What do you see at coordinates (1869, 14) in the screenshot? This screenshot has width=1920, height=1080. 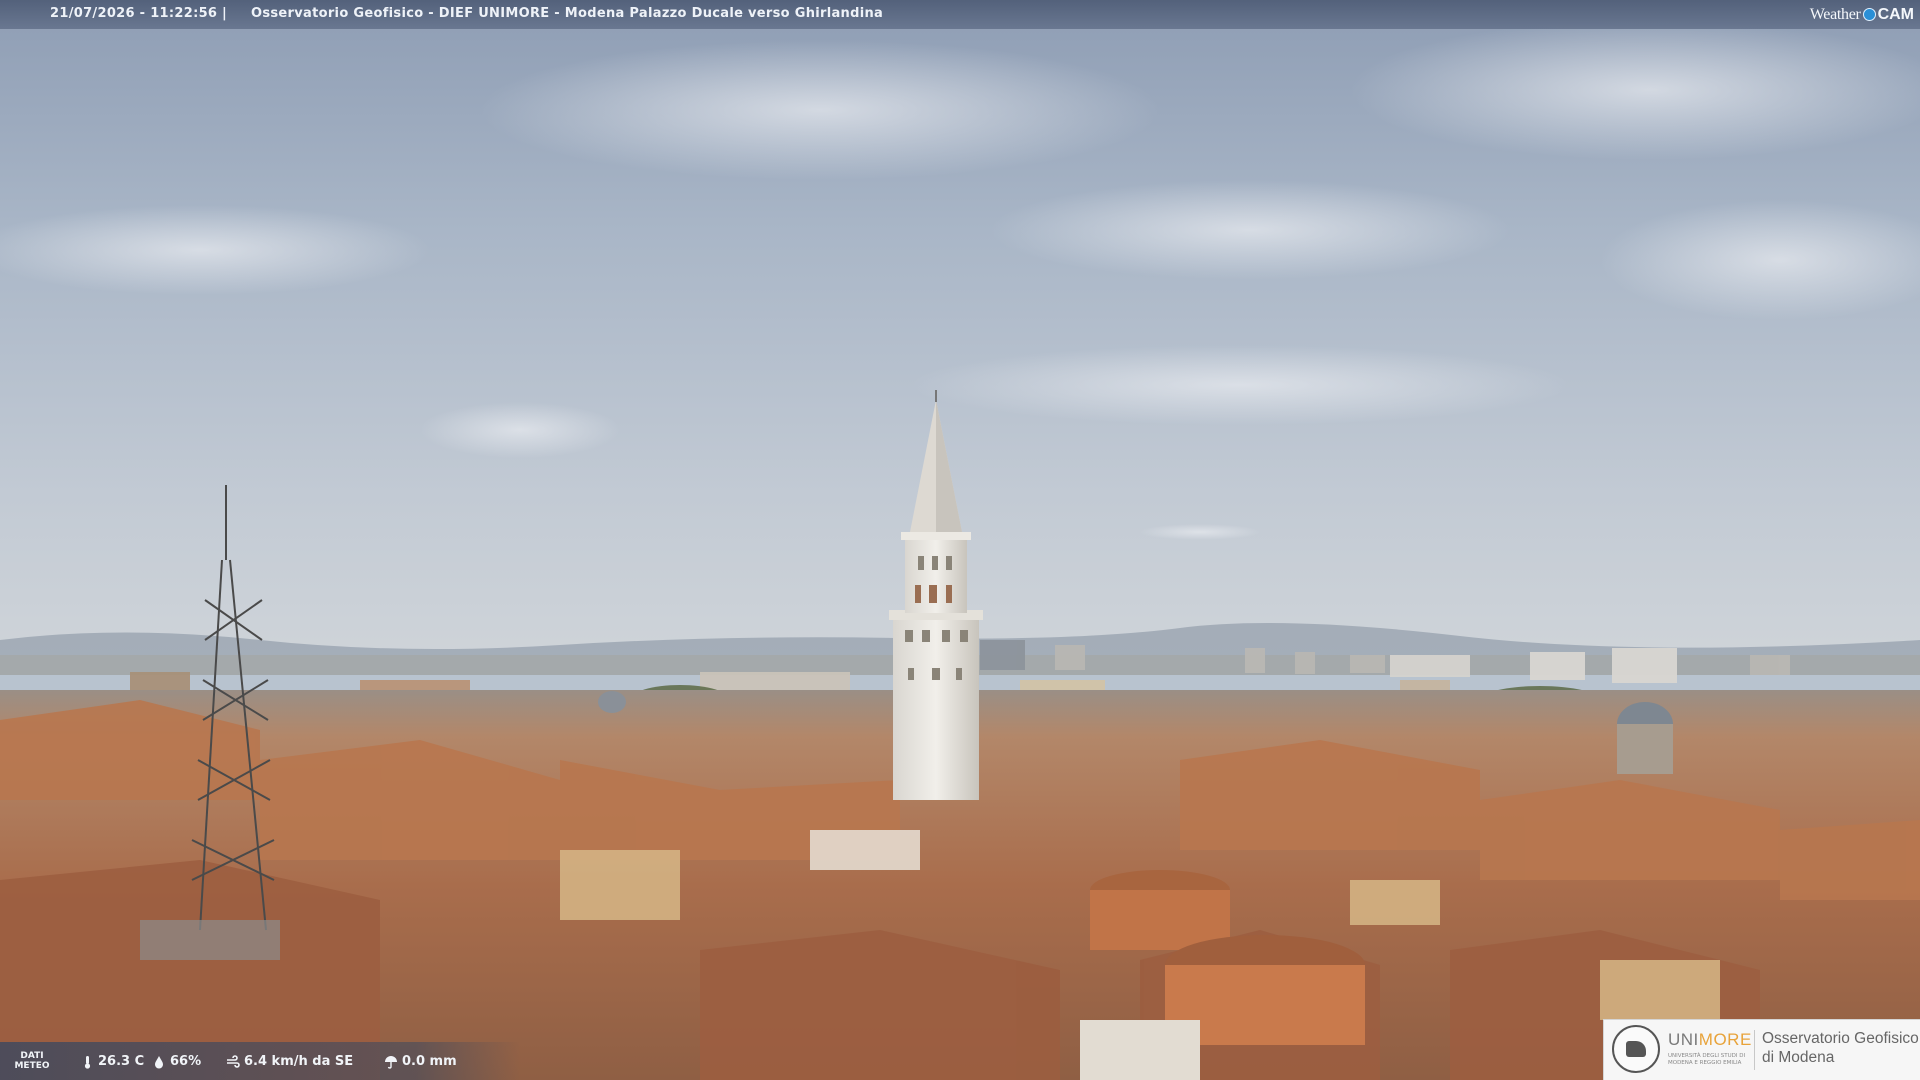 I see `brand-dot-icon` at bounding box center [1869, 14].